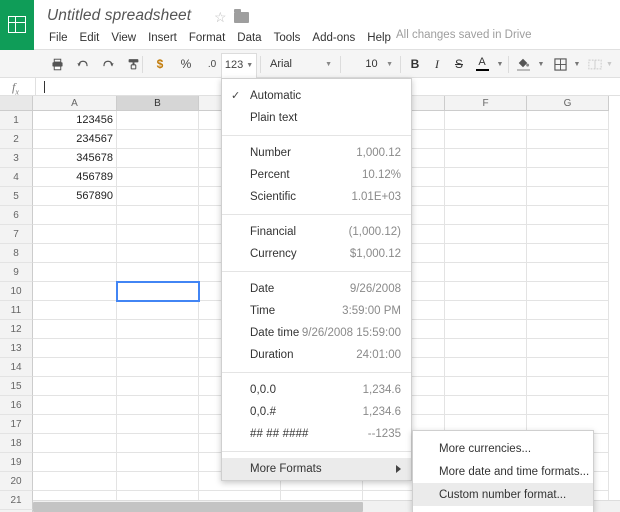 The height and width of the screenshot is (512, 620). What do you see at coordinates (316, 434) in the screenshot?
I see `menu-item-: ## ## #### --1235` at bounding box center [316, 434].